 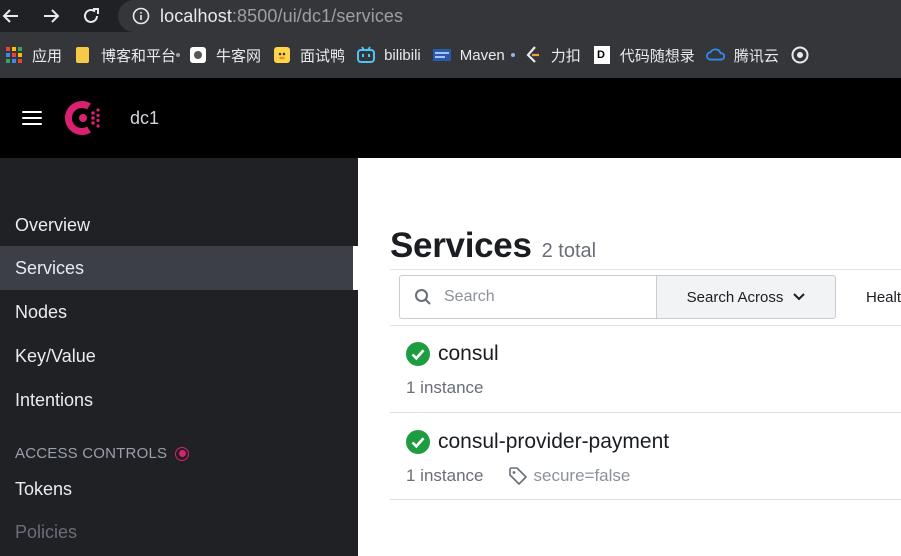 I want to click on bookmark-label: Maven, so click(x=482, y=55).